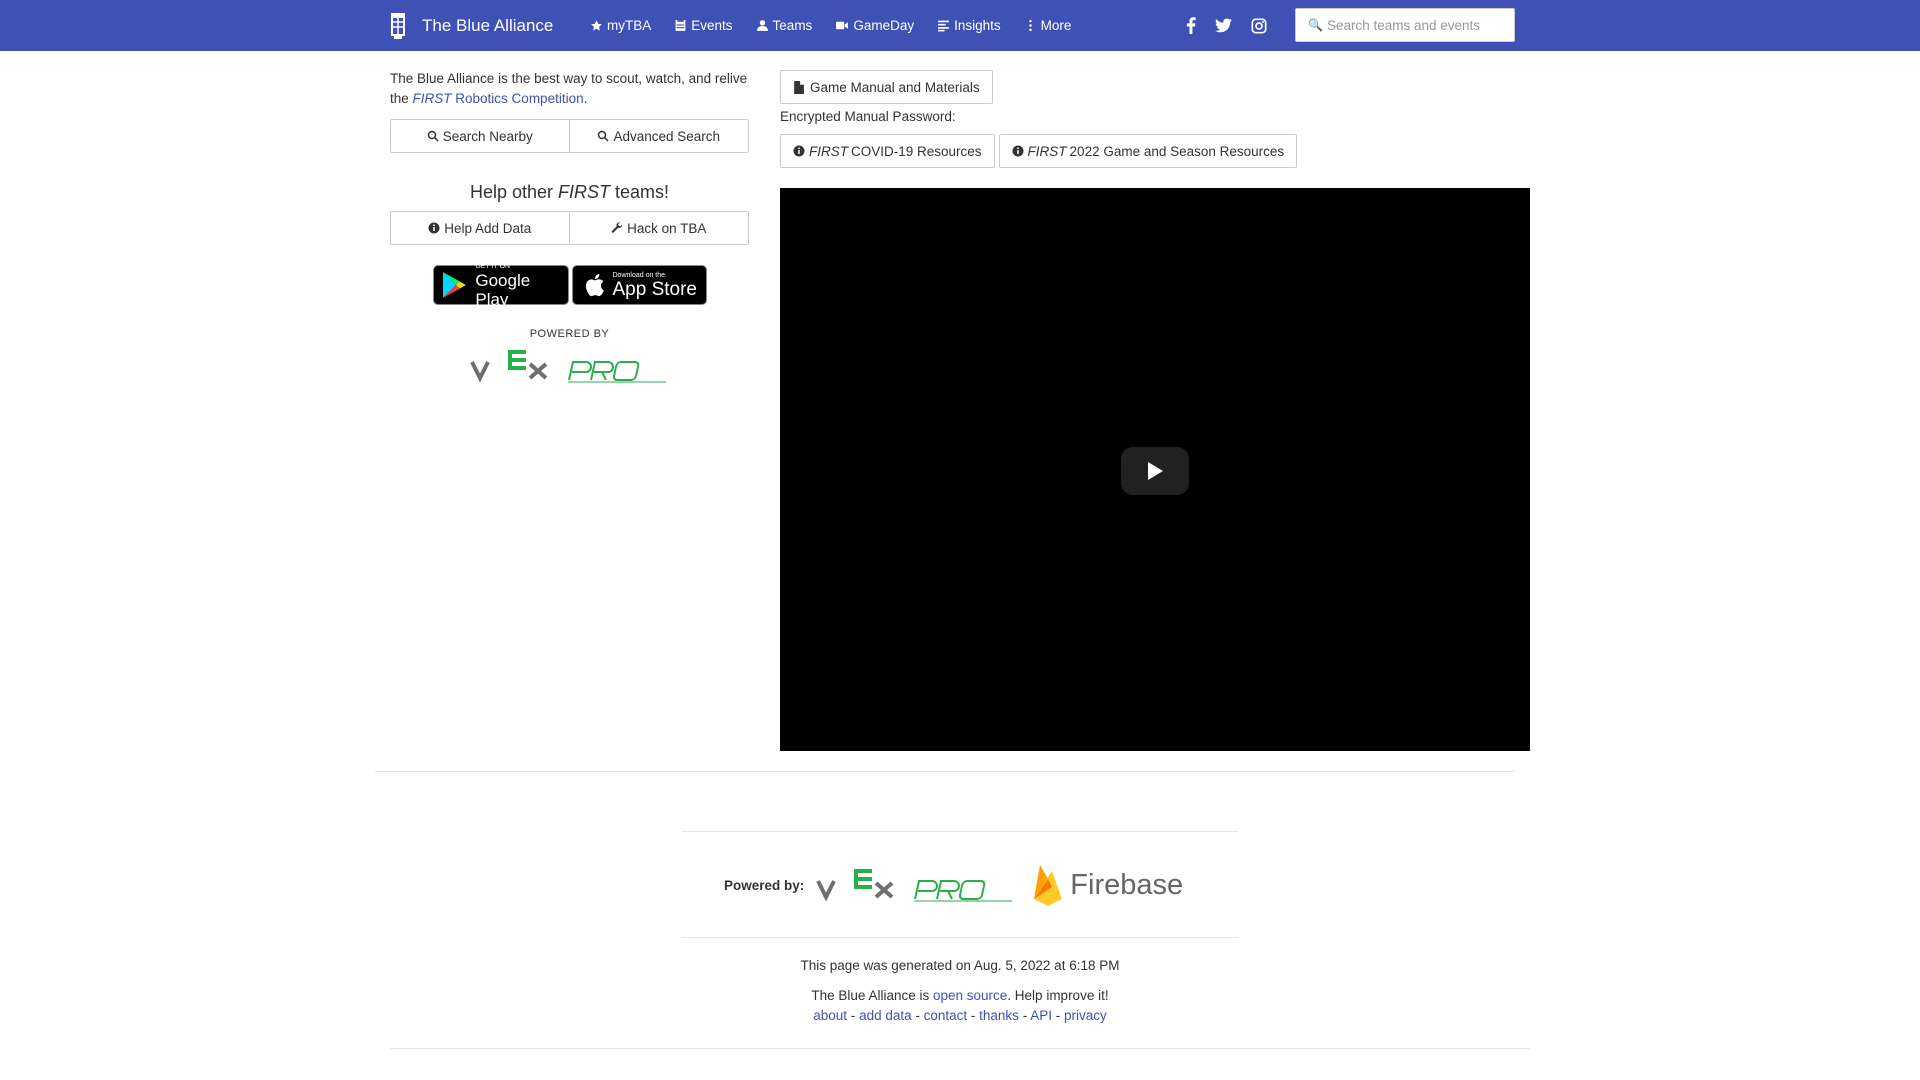  I want to click on nav-insights: Insights, so click(969, 25).